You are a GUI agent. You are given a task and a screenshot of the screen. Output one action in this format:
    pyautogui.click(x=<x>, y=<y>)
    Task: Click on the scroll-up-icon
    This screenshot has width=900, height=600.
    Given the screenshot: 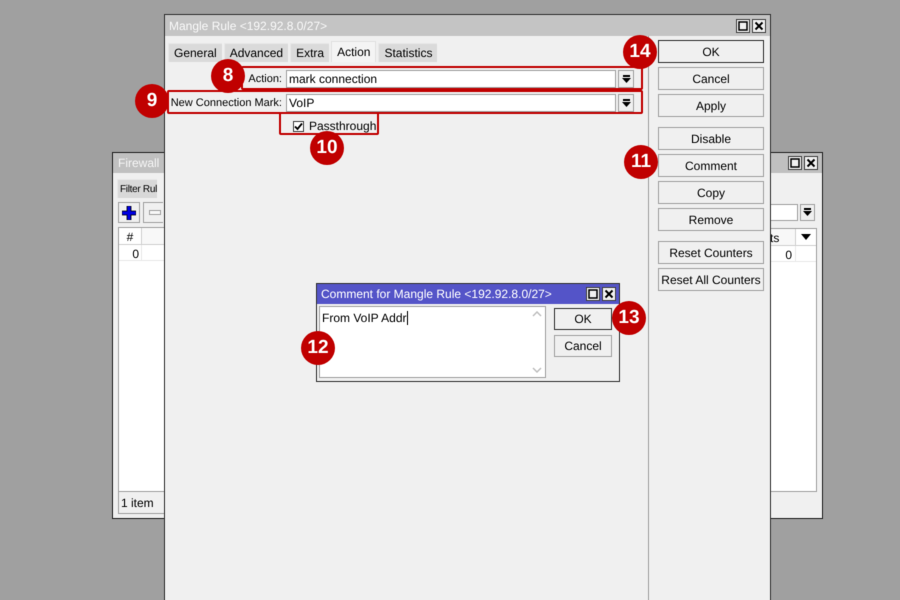 What is the action you would take?
    pyautogui.click(x=537, y=314)
    